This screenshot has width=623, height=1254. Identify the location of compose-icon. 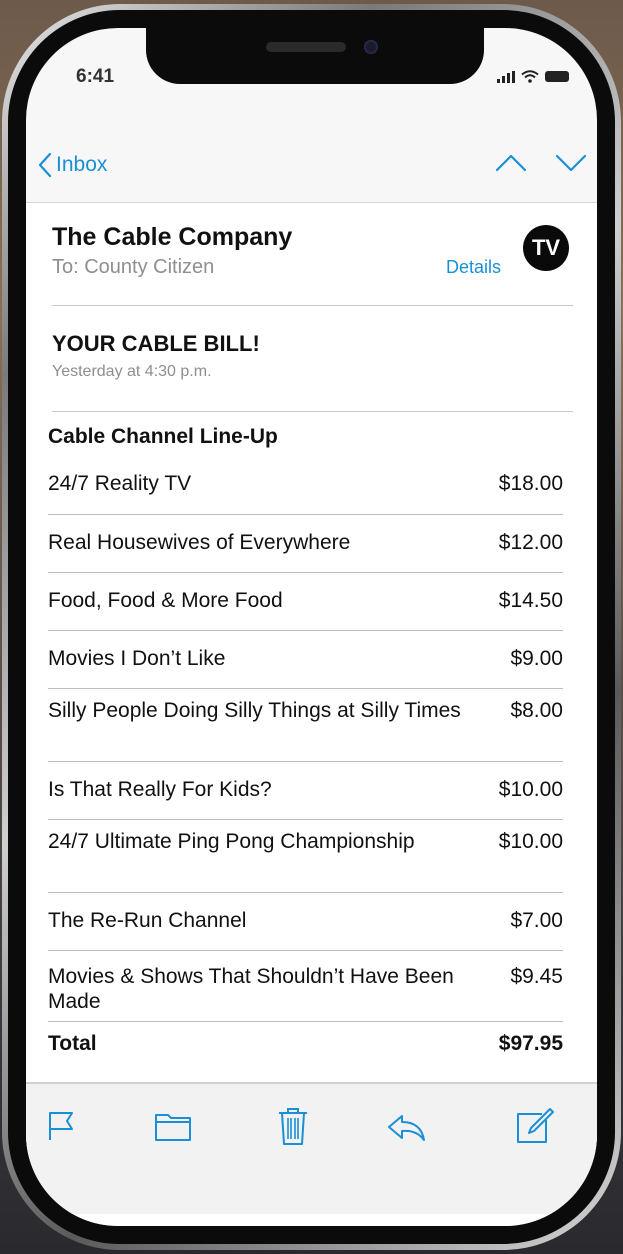
(535, 1125).